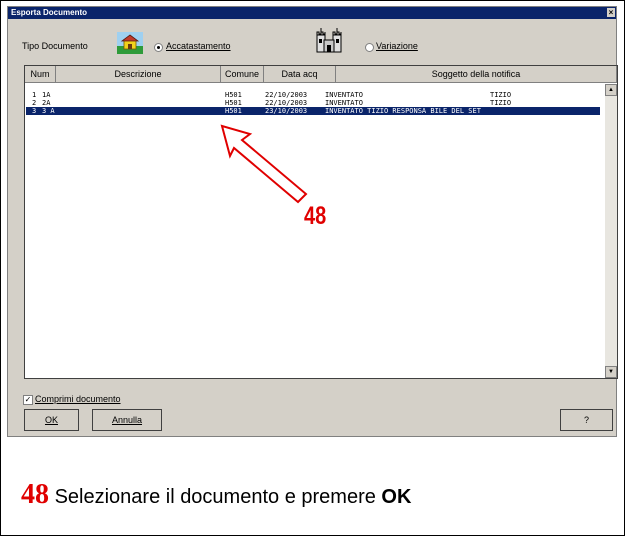  I want to click on ok-button: OK, so click(51, 420).